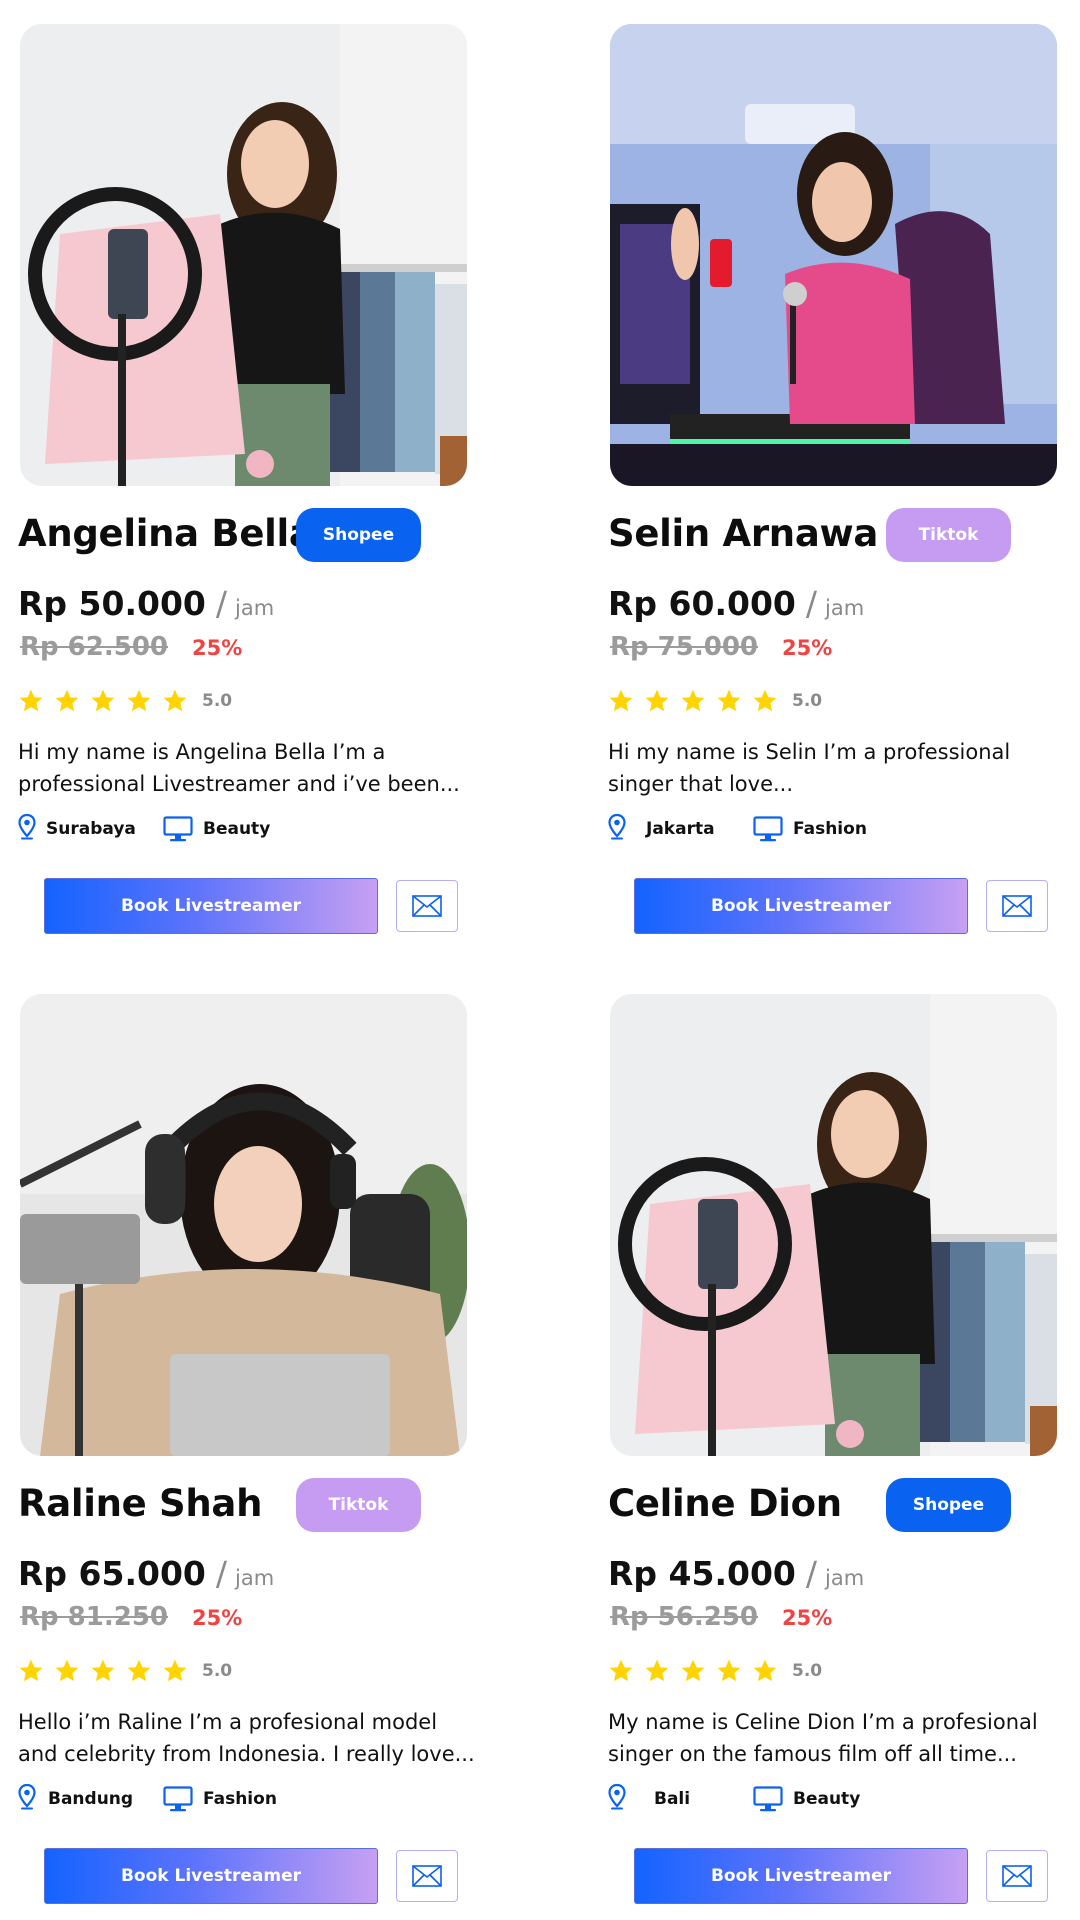  What do you see at coordinates (672, 1799) in the screenshot?
I see `location-city: Bali` at bounding box center [672, 1799].